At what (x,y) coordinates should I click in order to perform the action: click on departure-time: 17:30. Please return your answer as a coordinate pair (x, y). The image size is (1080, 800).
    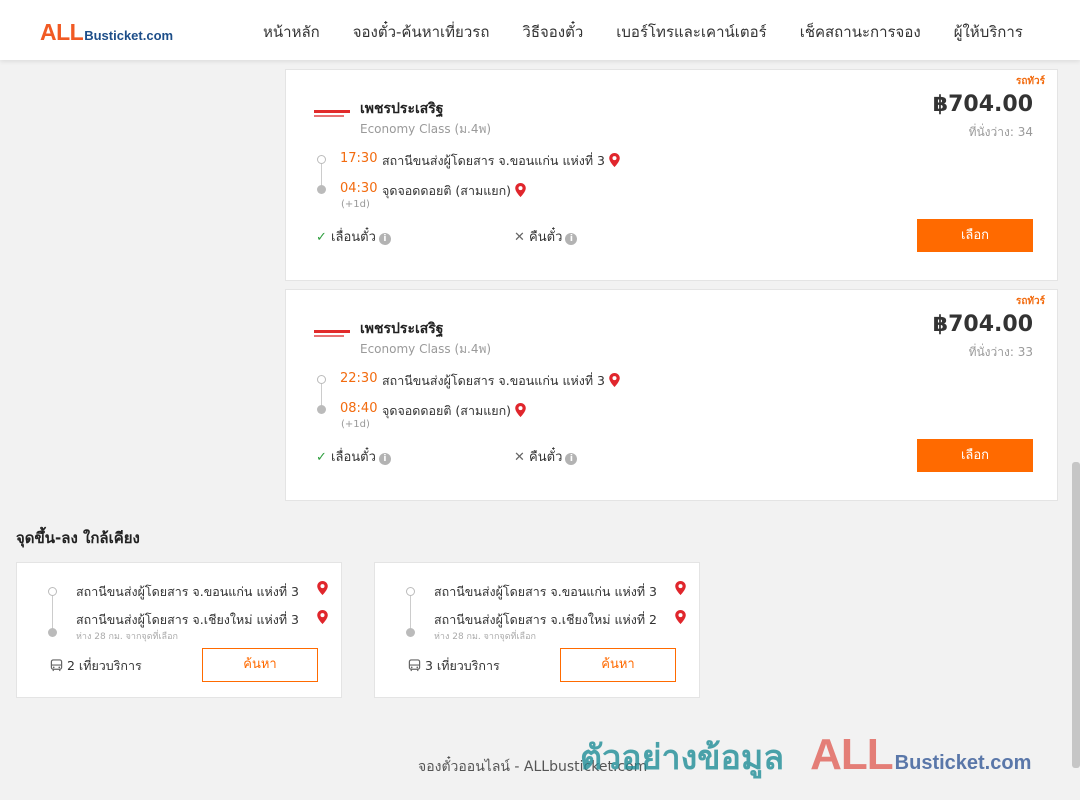
    Looking at the image, I should click on (359, 158).